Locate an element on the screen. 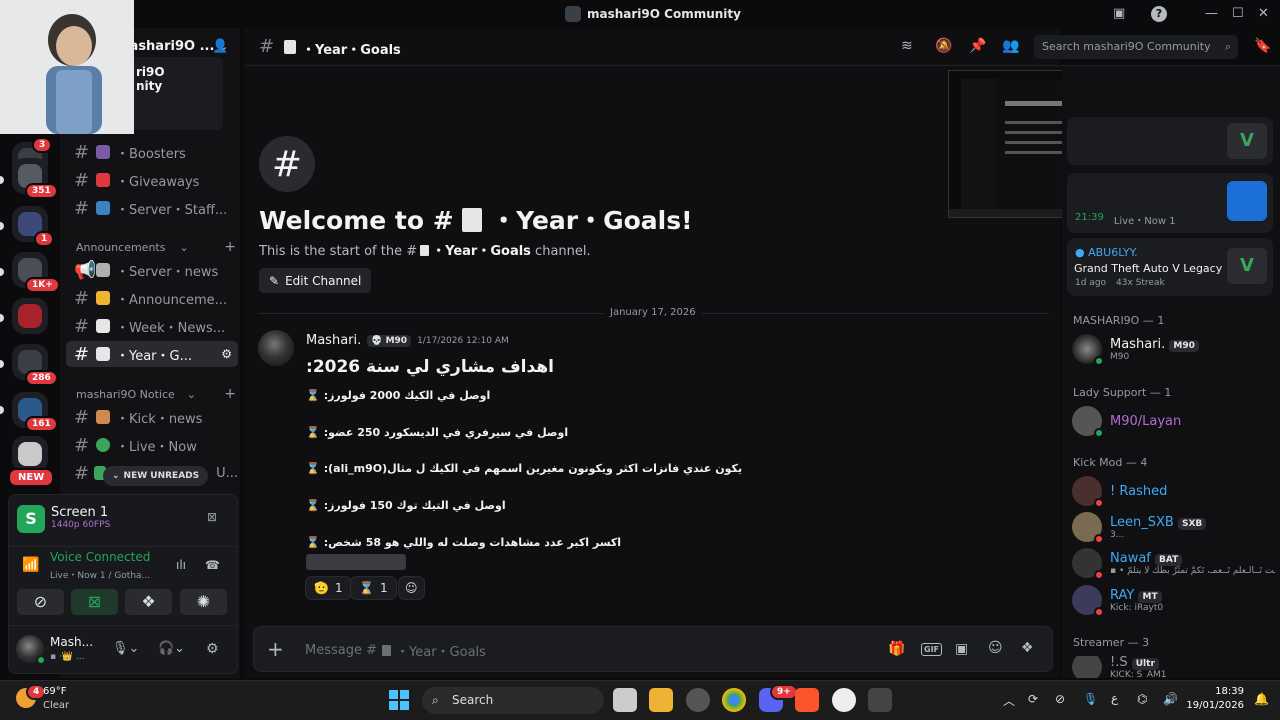 The image size is (1280, 720). sync-icon: ⟳ is located at coordinates (1033, 699).